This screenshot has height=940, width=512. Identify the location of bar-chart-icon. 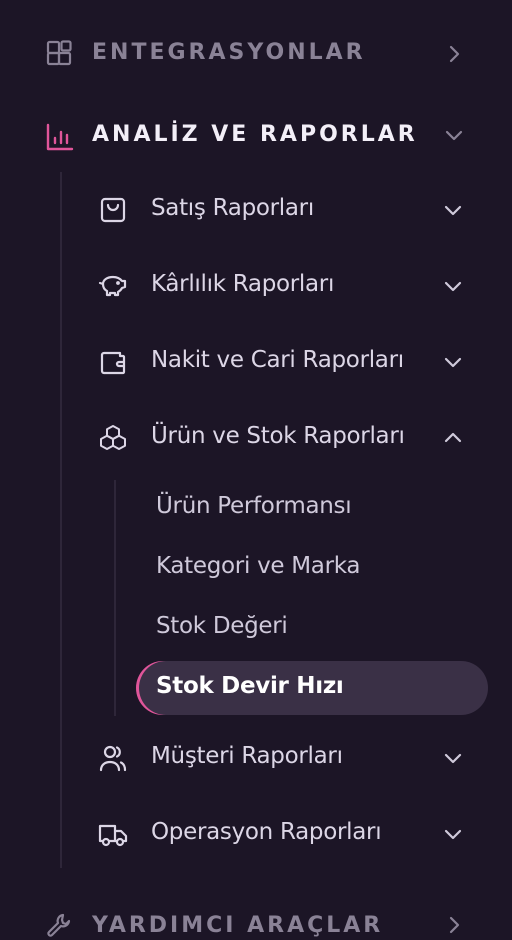
(60, 137).